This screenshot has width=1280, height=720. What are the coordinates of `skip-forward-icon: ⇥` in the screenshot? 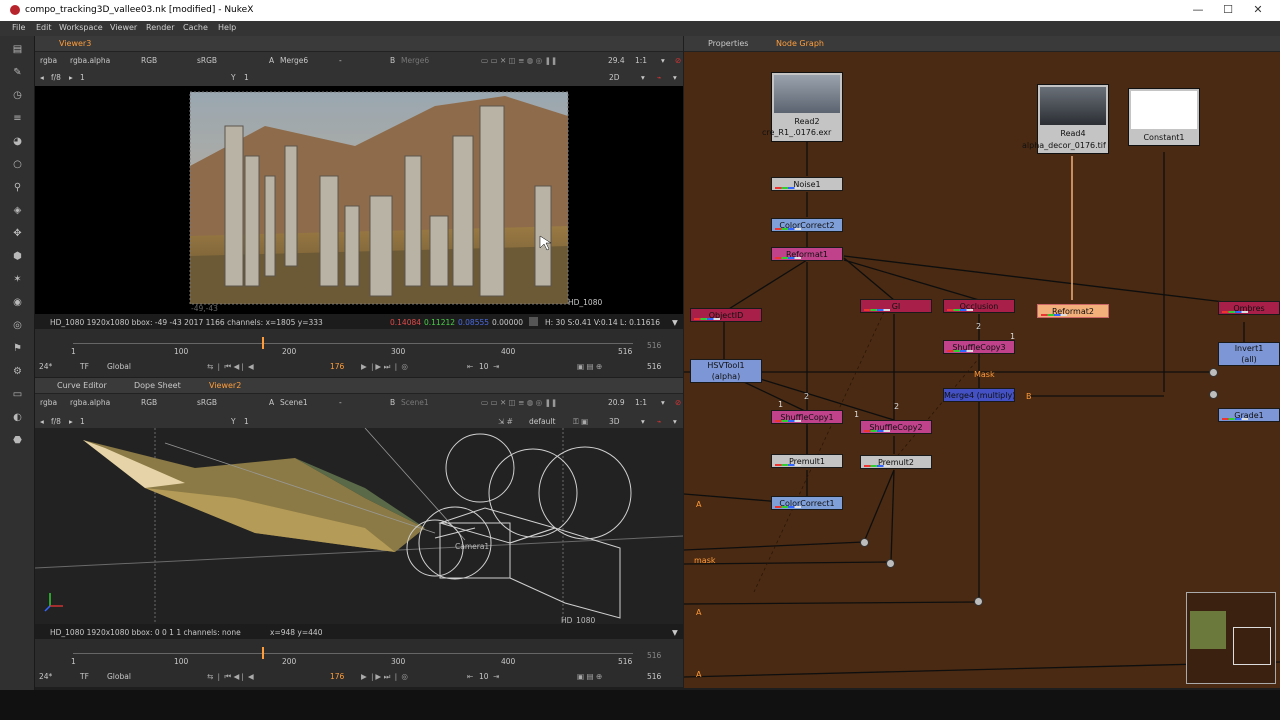 It's located at (496, 366).